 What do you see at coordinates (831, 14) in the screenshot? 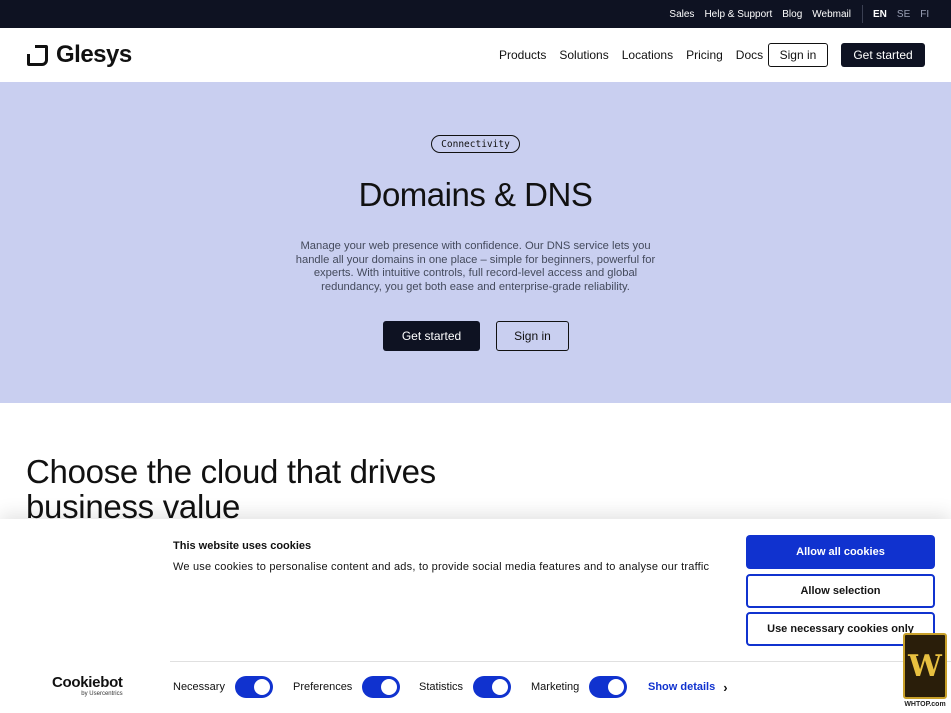
I see `webmail-link: Webmail` at bounding box center [831, 14].